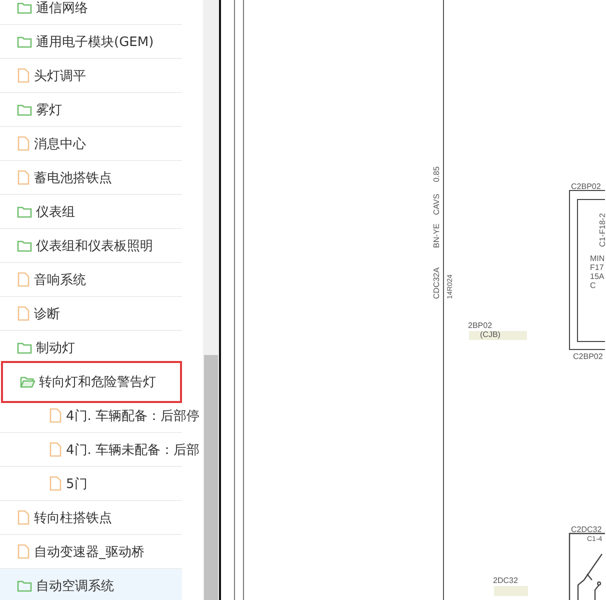  What do you see at coordinates (91, 279) in the screenshot?
I see `tree-item: 音响系统` at bounding box center [91, 279].